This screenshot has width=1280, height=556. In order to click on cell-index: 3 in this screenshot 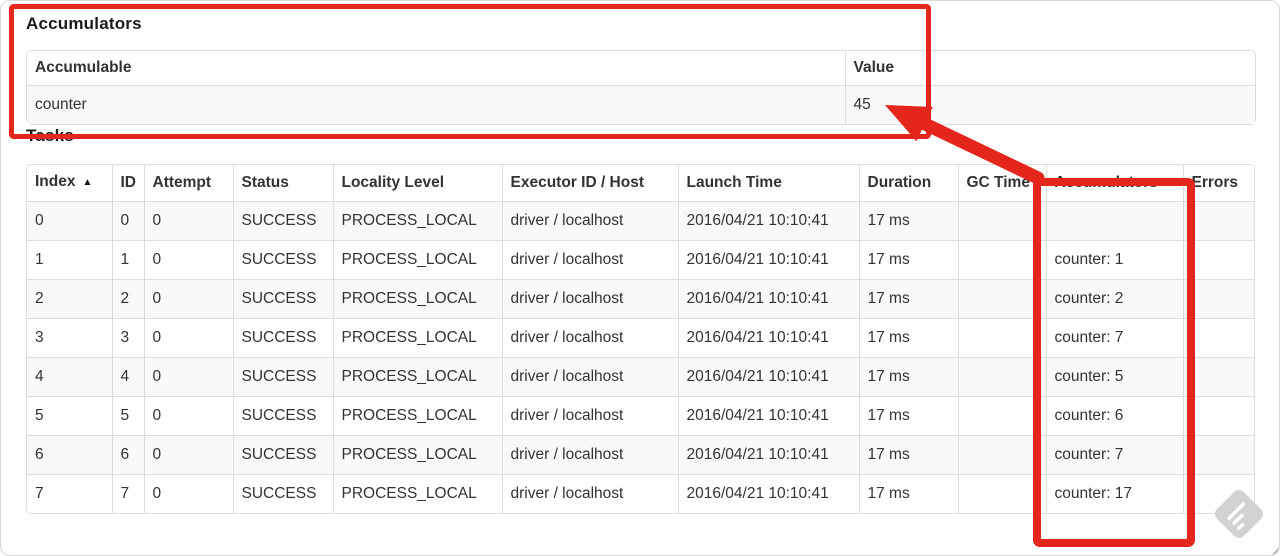, I will do `click(69, 338)`.